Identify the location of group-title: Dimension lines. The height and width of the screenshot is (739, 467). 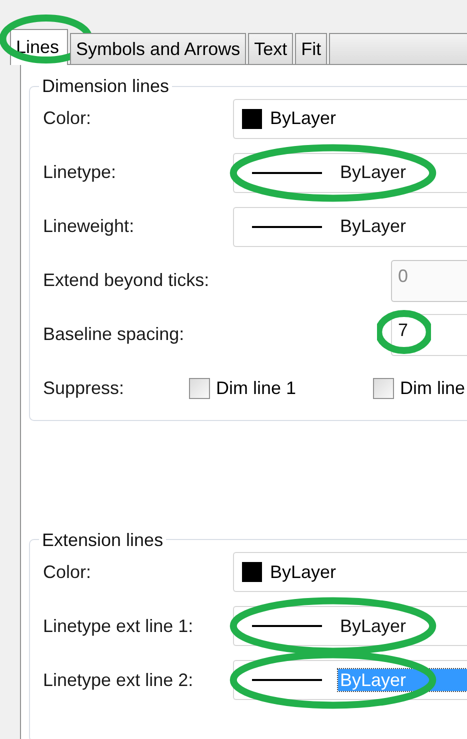
(105, 86).